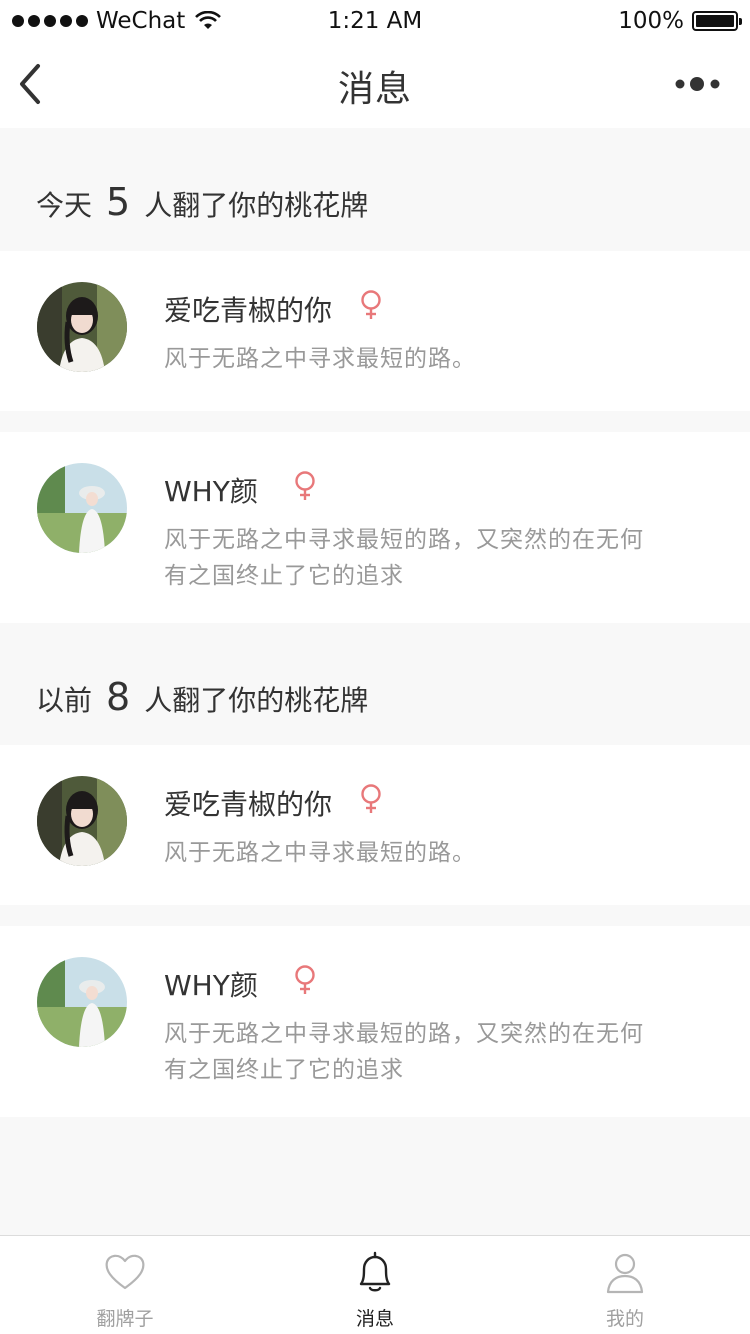  What do you see at coordinates (125, 1319) in the screenshot?
I see `tab-label: 翻牌子` at bounding box center [125, 1319].